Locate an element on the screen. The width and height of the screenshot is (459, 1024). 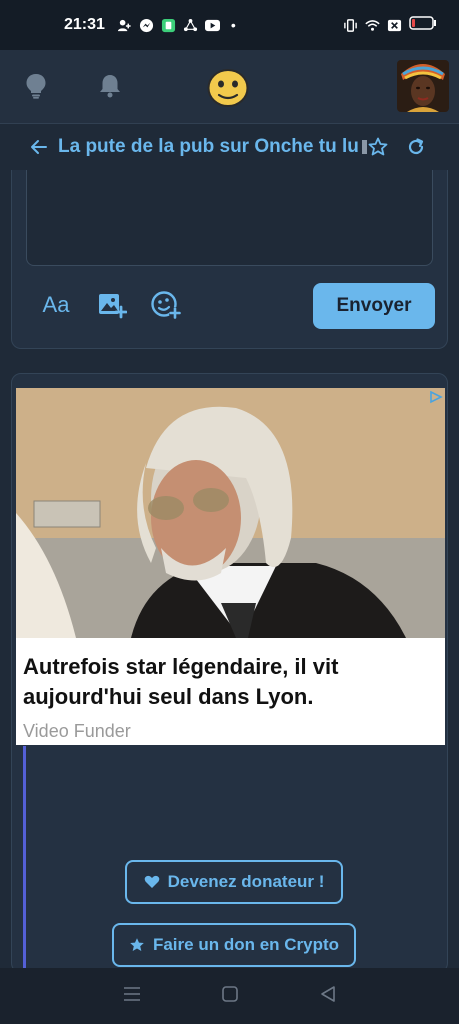
ad-choices-icon is located at coordinates (436, 399).